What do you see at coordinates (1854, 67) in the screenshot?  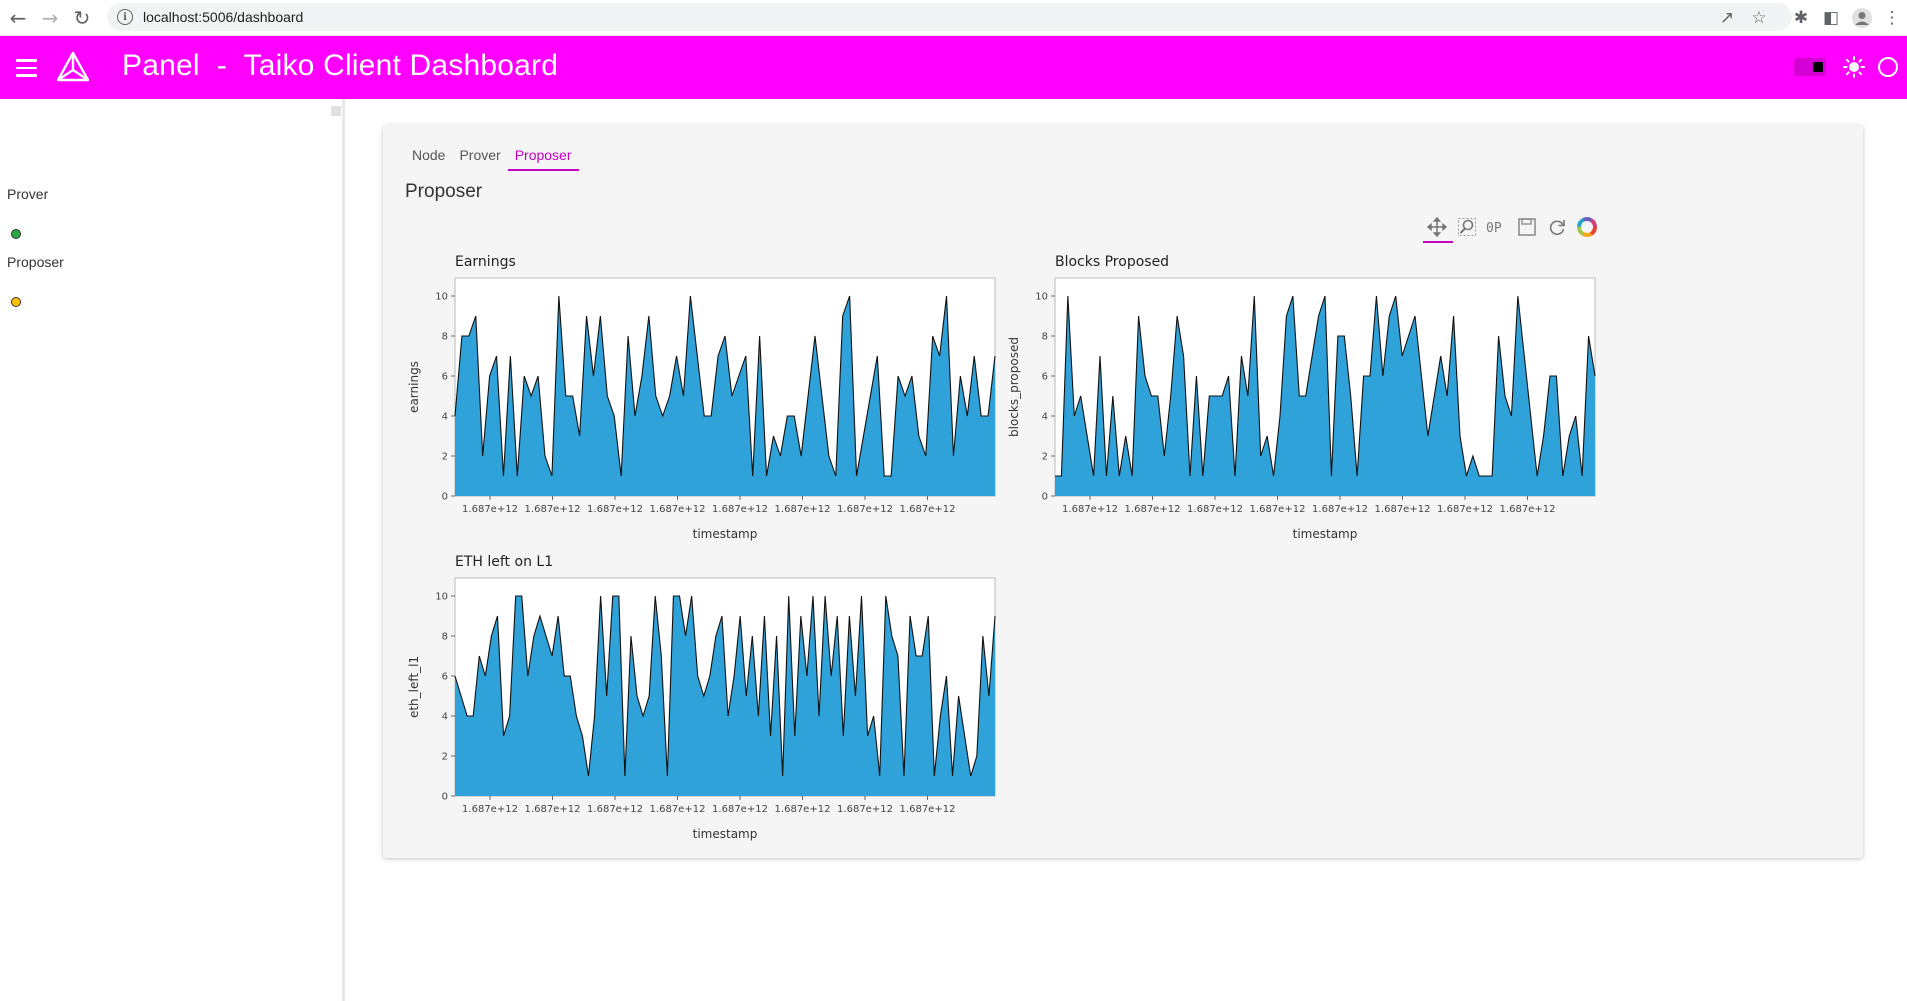 I see `sun-icon` at bounding box center [1854, 67].